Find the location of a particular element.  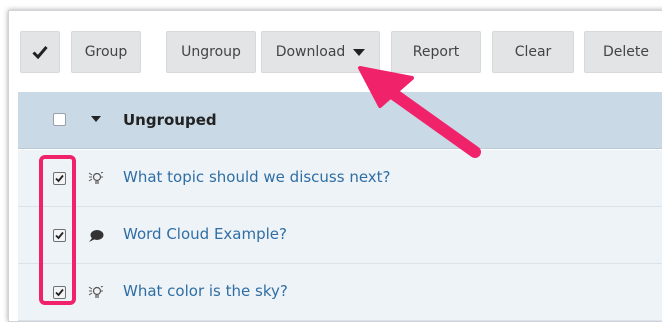

delete-button: Delete is located at coordinates (623, 52).